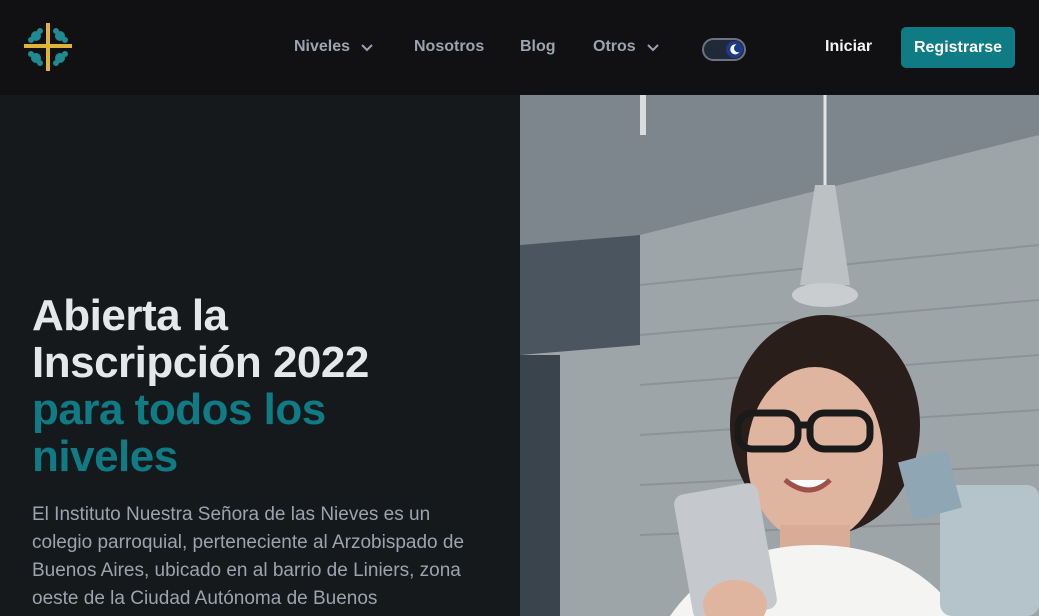  I want to click on nav-niveles: Niveles, so click(334, 47).